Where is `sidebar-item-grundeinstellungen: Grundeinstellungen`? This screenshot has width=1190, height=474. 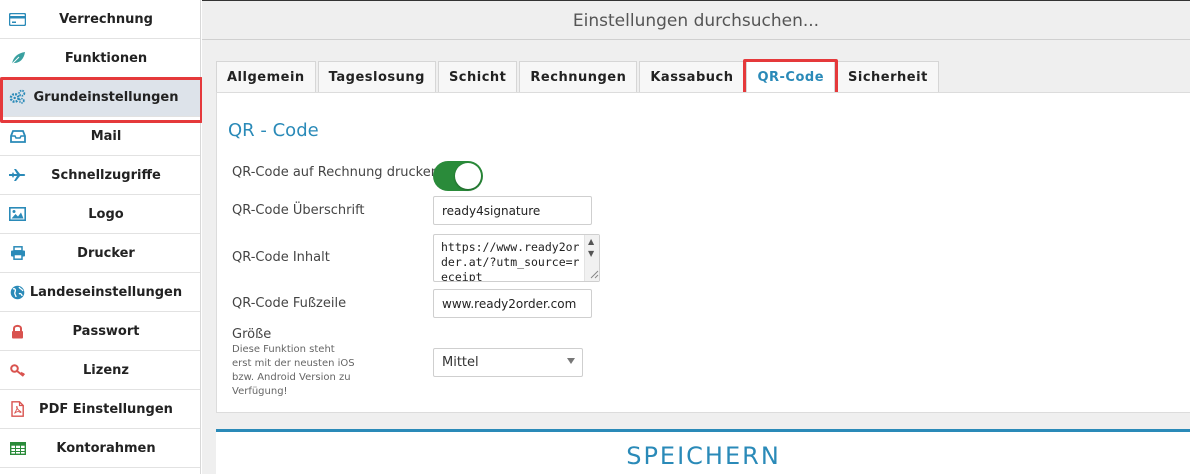 sidebar-item-grundeinstellungen: Grundeinstellungen is located at coordinates (101, 100).